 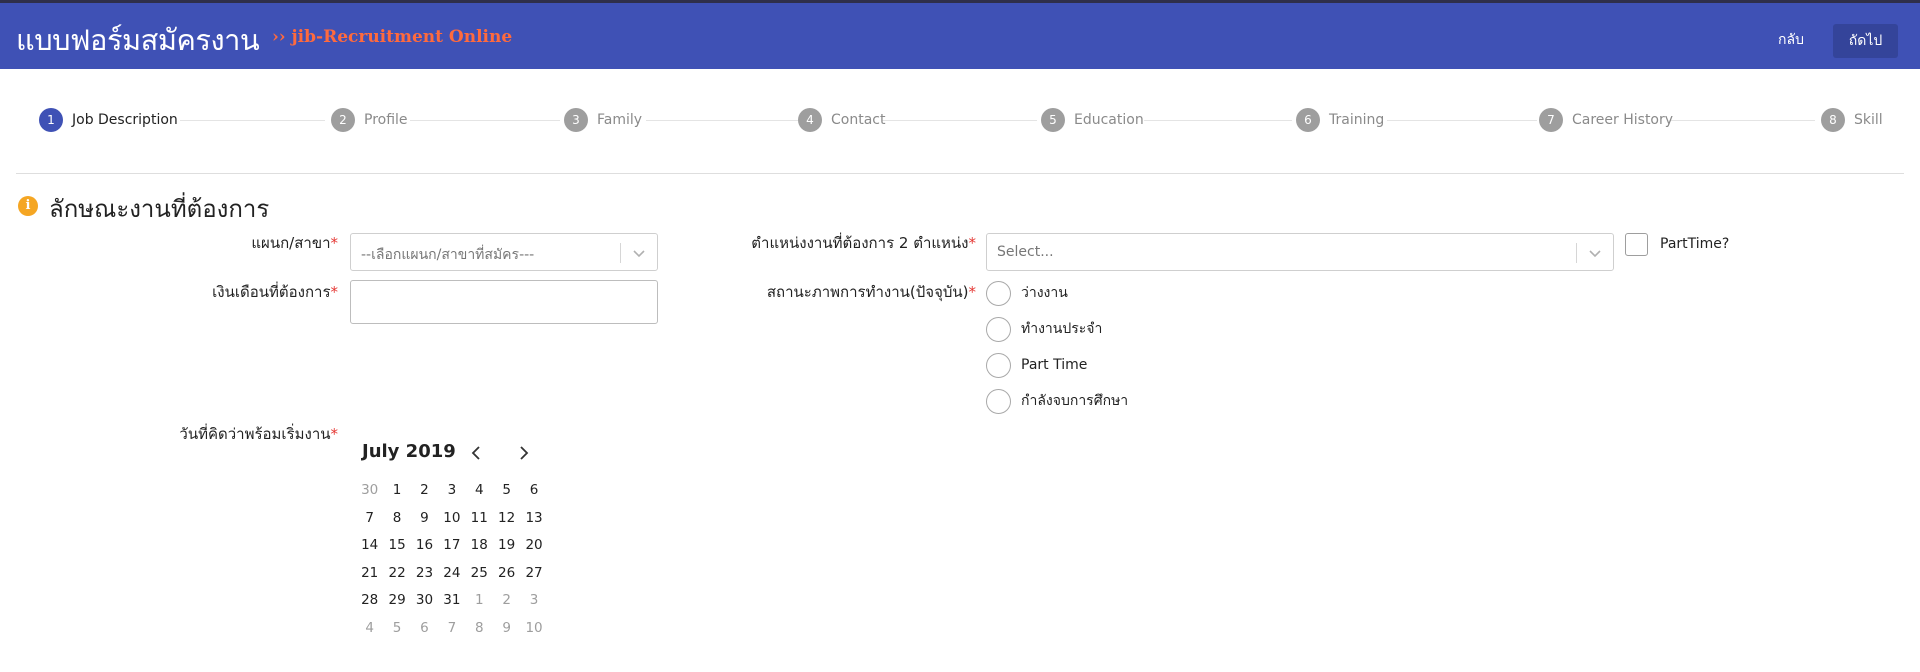 What do you see at coordinates (386, 120) in the screenshot?
I see `step-label: Profile` at bounding box center [386, 120].